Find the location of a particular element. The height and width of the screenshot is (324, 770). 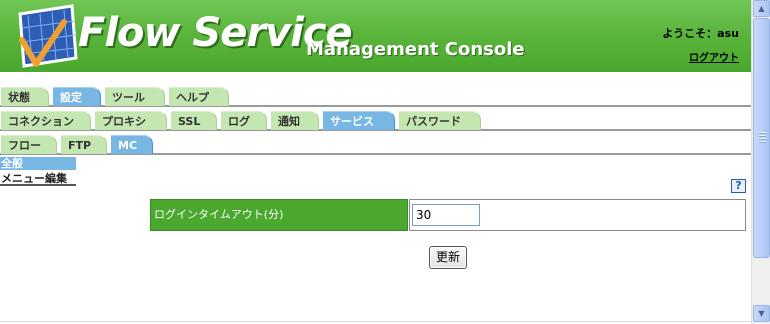

tab-proxy: プロキシ is located at coordinates (131, 120).